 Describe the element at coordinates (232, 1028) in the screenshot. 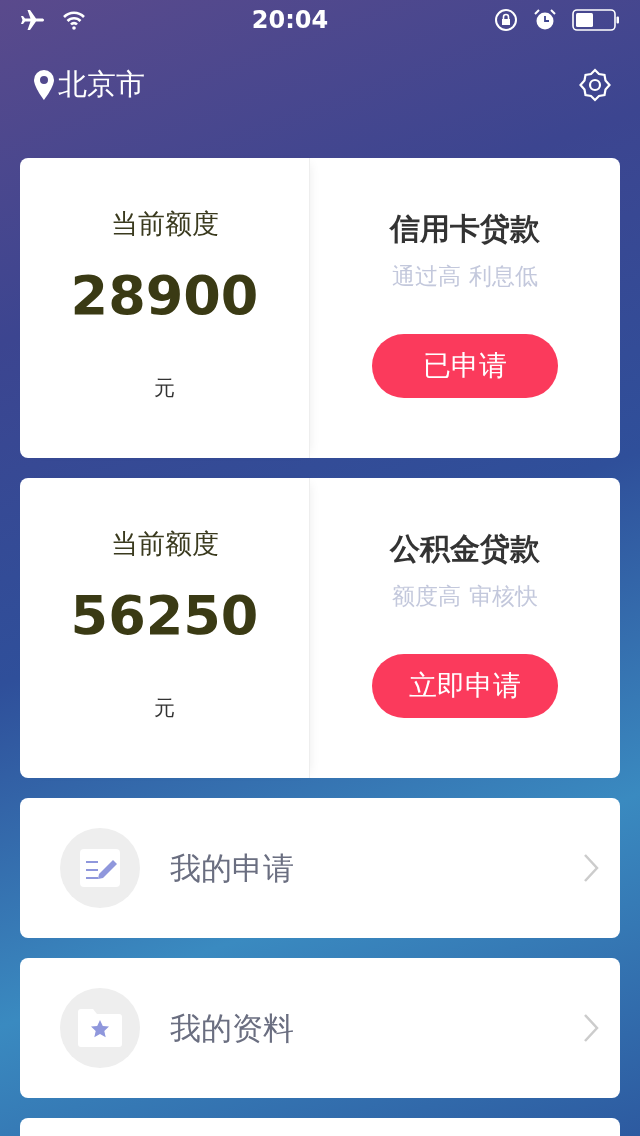

I see `menu-label: 我的资料` at that location.